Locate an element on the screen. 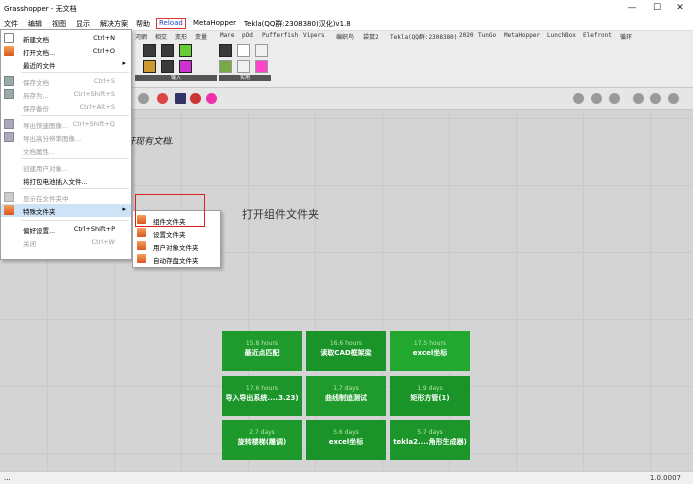  status-bar: ... 1.0.0007 is located at coordinates (346, 477).